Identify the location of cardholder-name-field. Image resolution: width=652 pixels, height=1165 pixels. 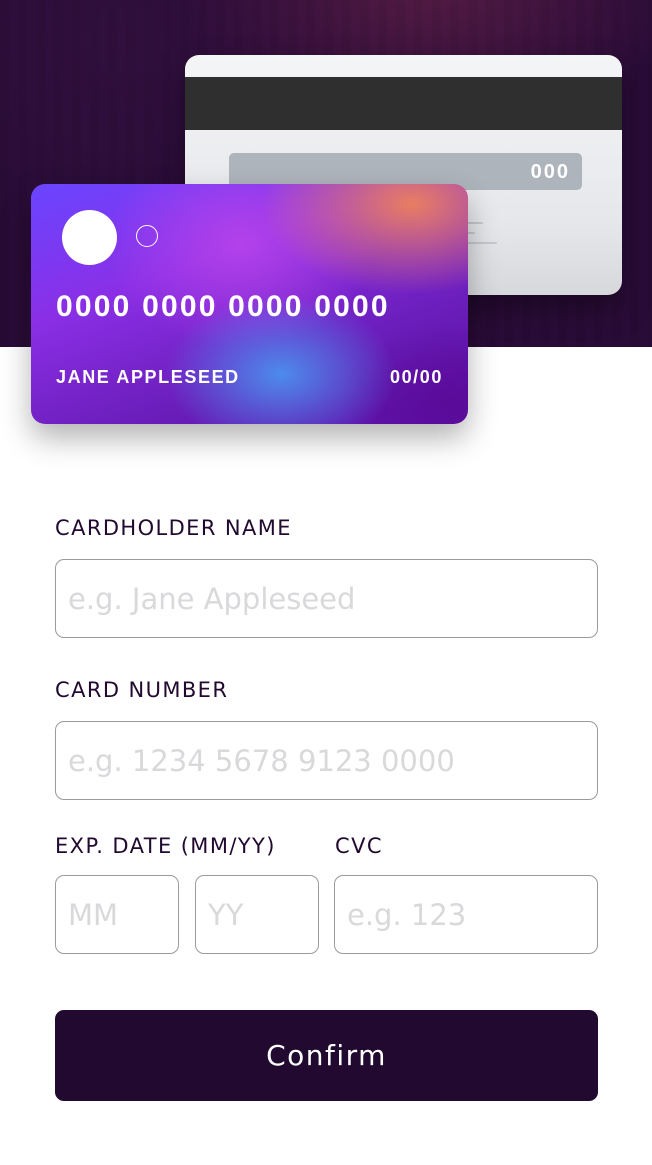
(326, 598).